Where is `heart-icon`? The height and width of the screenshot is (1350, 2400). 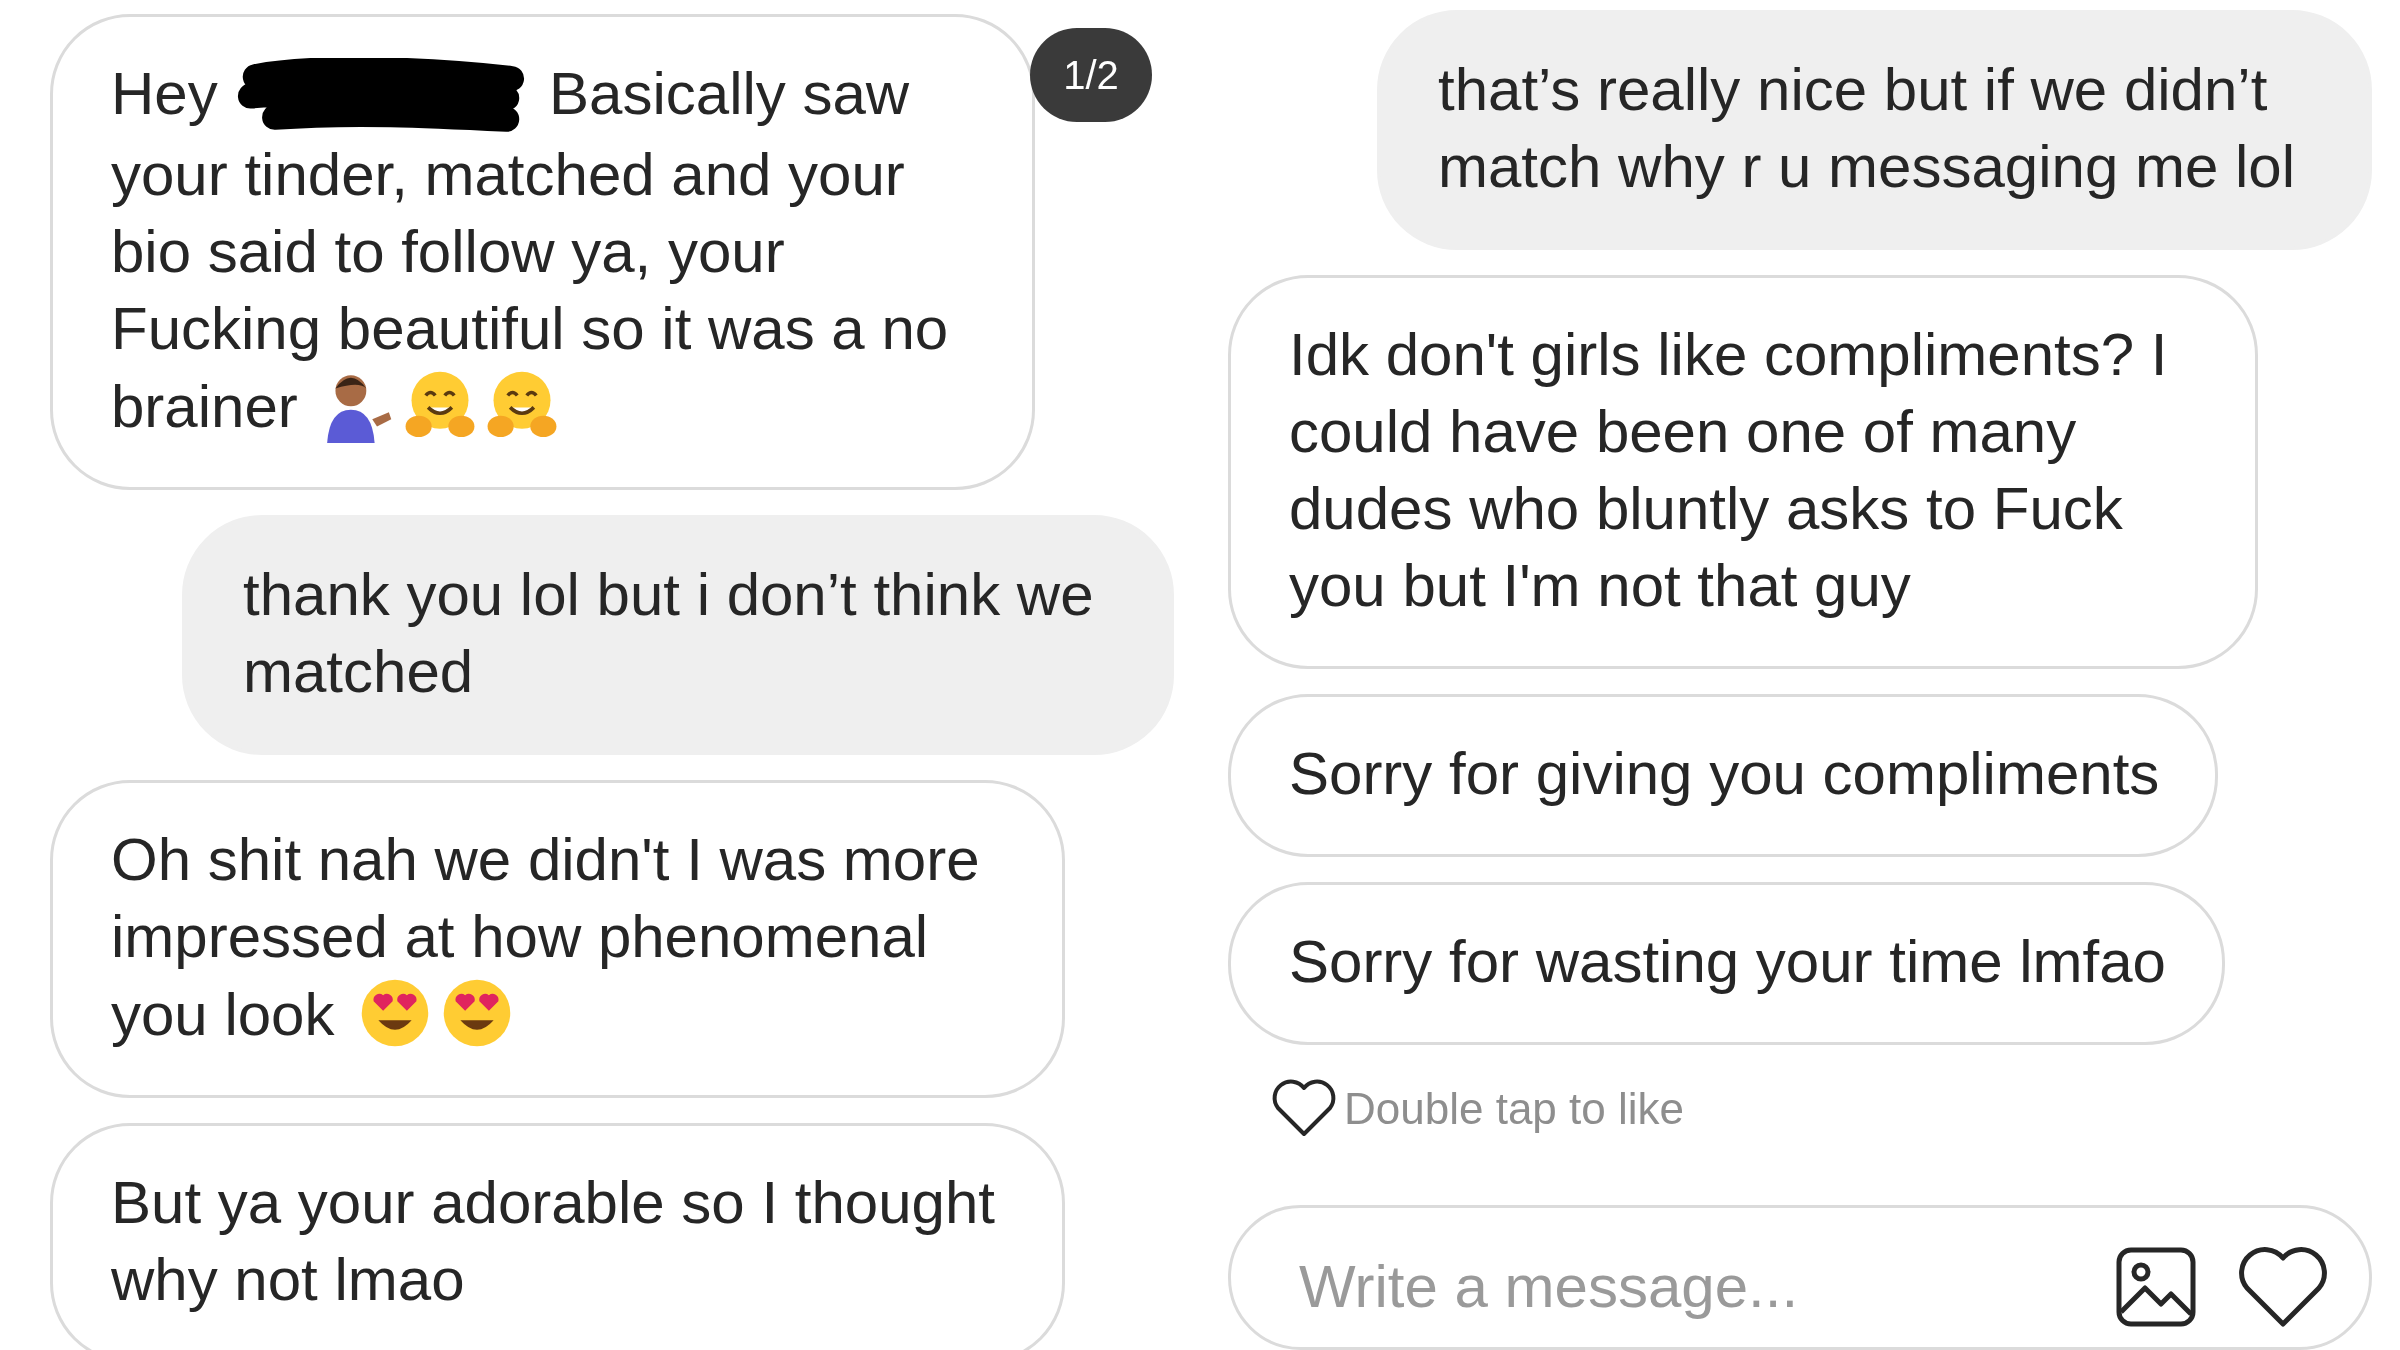
heart-icon is located at coordinates (2283, 1288).